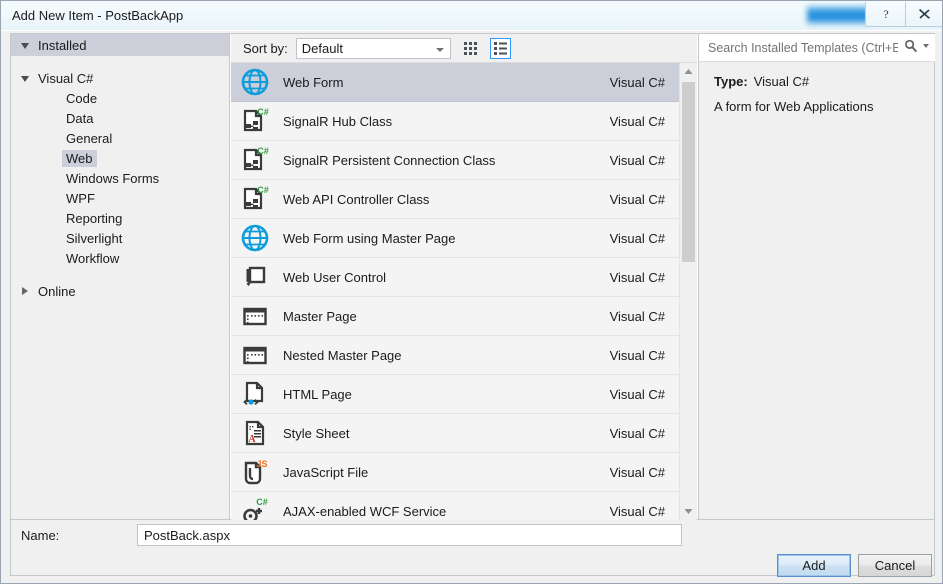 This screenshot has width=943, height=584. I want to click on sidebar-item-label: General, so click(89, 138).